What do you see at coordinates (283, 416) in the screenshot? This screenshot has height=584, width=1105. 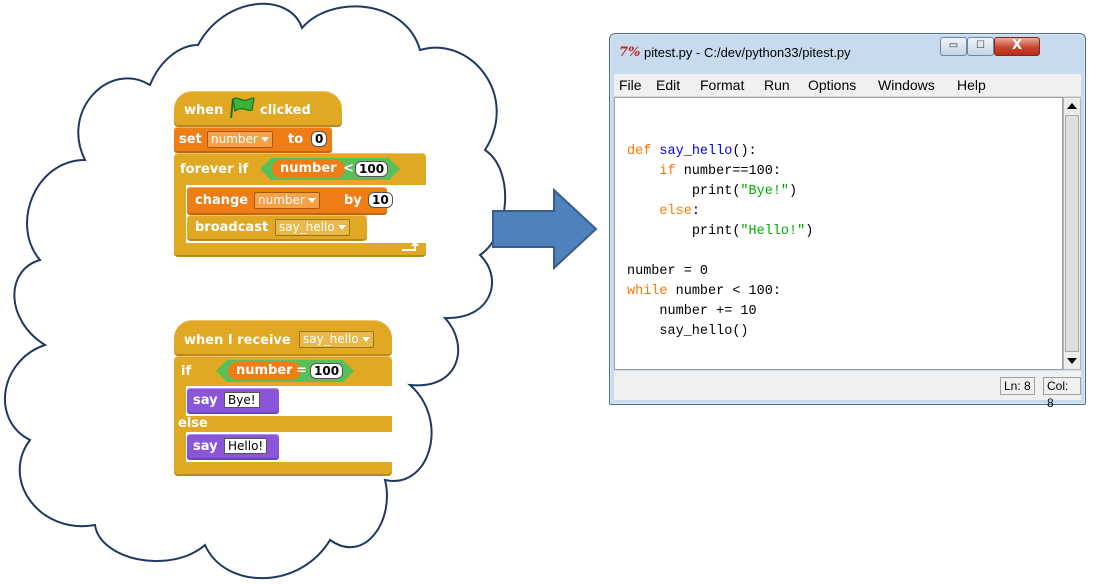 I see `if-else-block: if number = 100 say Bye! else say Hello!` at bounding box center [283, 416].